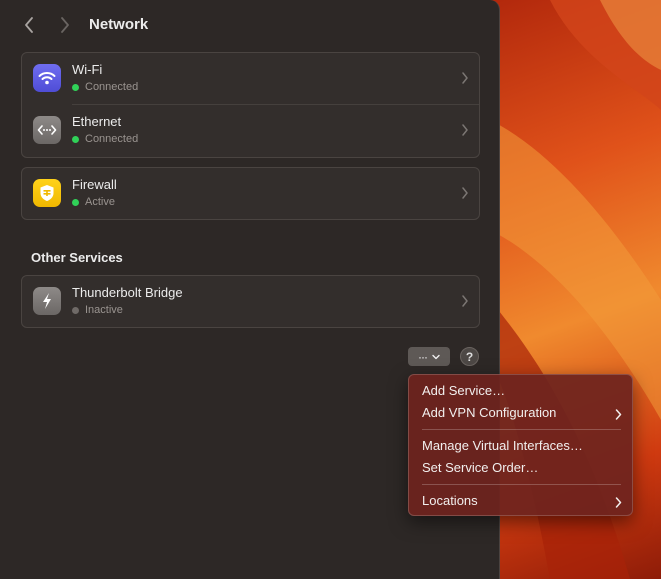 Image resolution: width=661 pixels, height=579 pixels. I want to click on toolbar: Network, so click(249, 25).